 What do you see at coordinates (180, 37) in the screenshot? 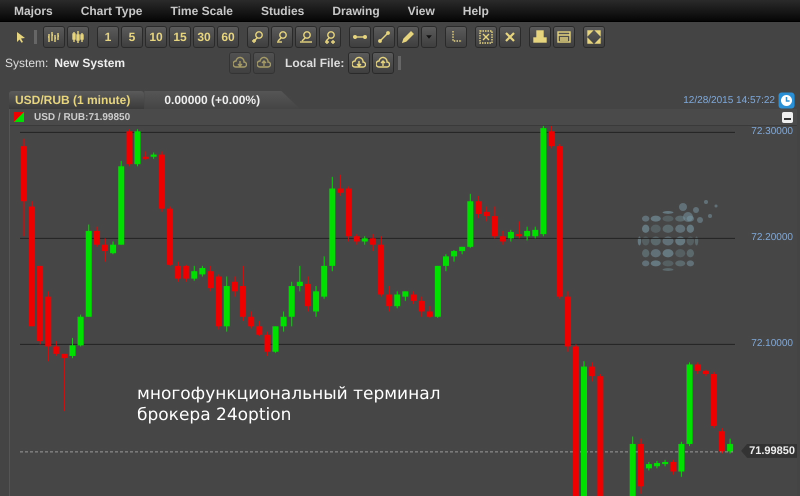
I see `timeframe-button: 15` at bounding box center [180, 37].